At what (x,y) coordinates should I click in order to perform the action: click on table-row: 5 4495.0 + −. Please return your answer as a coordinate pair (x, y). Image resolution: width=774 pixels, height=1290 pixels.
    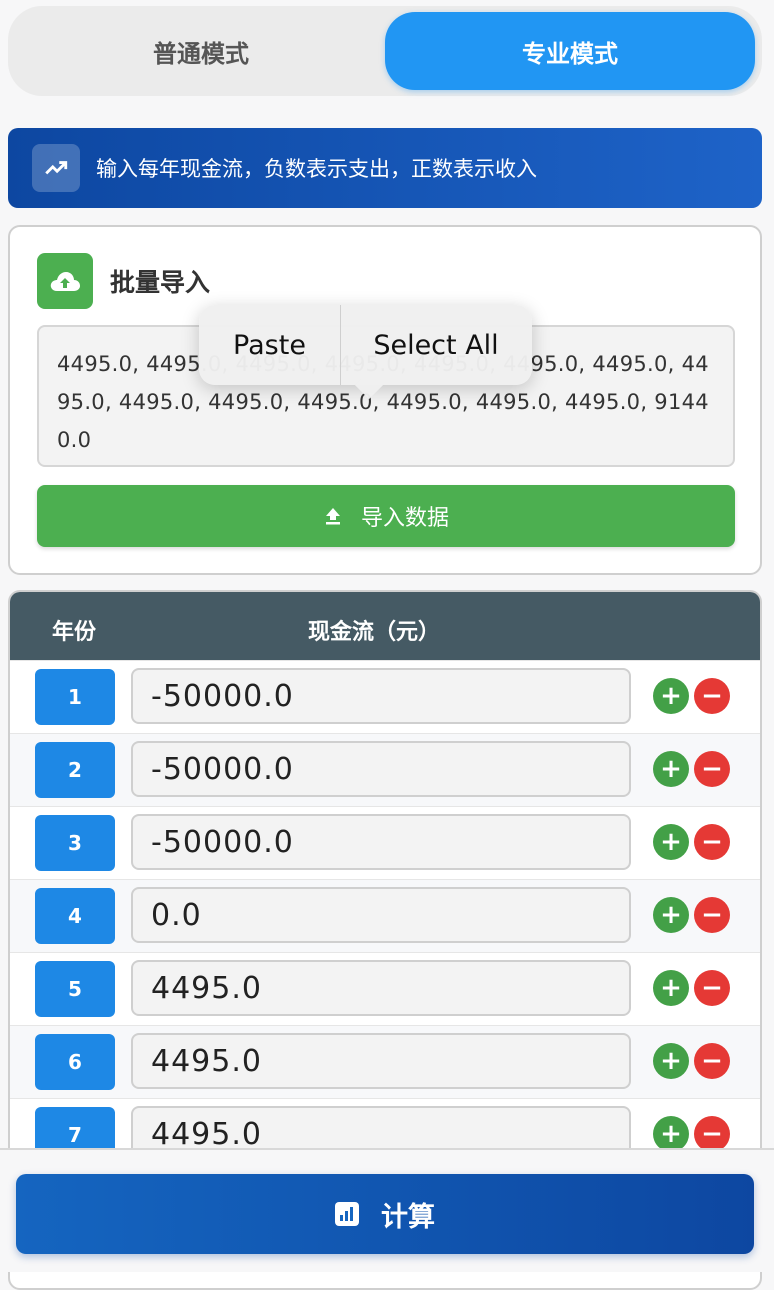
    Looking at the image, I should click on (385, 988).